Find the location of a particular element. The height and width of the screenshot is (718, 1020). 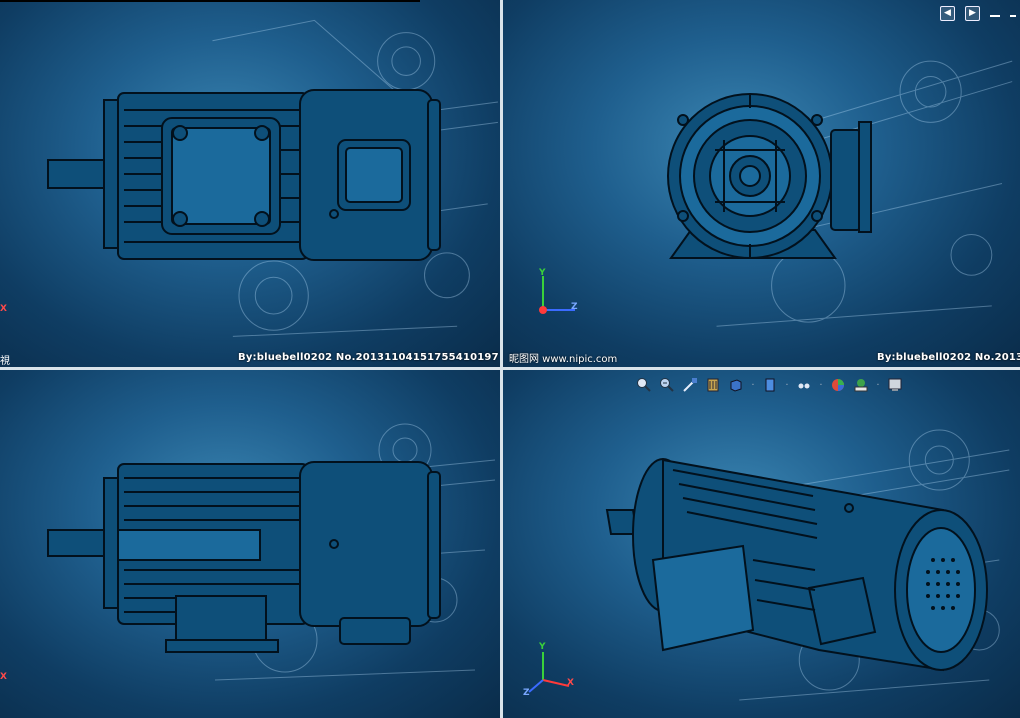

next-view-button: ▶ is located at coordinates (972, 13).